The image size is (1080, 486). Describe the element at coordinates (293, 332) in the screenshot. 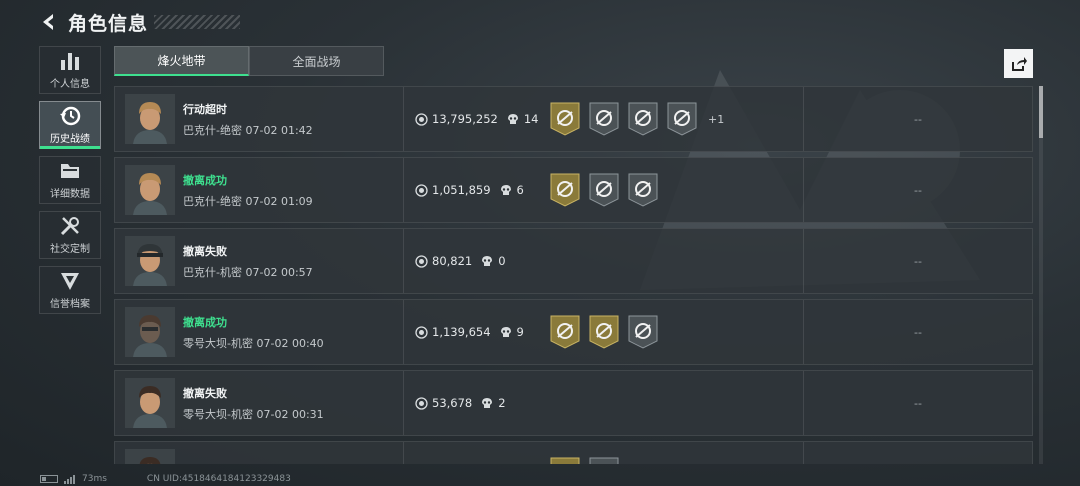

I see `record-info: 撤离成功 零号大坝-机密 07-02 00:40` at that location.